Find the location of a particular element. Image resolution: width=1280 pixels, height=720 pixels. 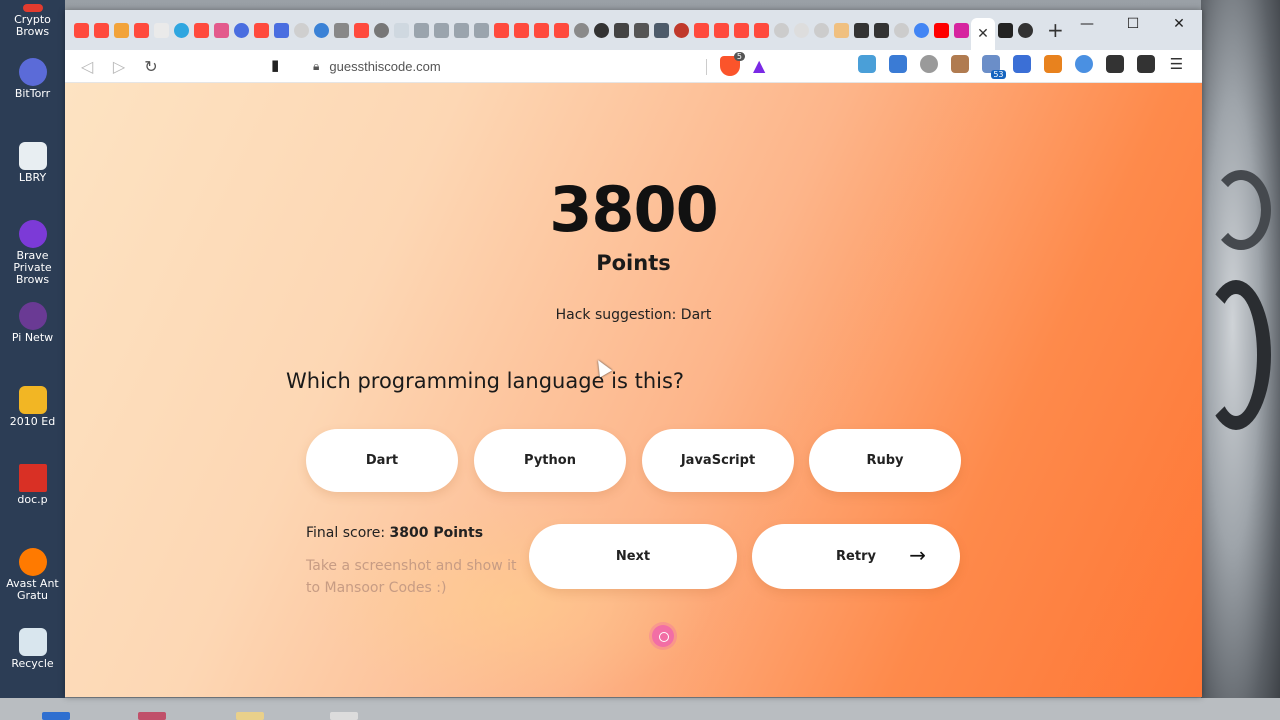

star-icon is located at coordinates (897, 64).